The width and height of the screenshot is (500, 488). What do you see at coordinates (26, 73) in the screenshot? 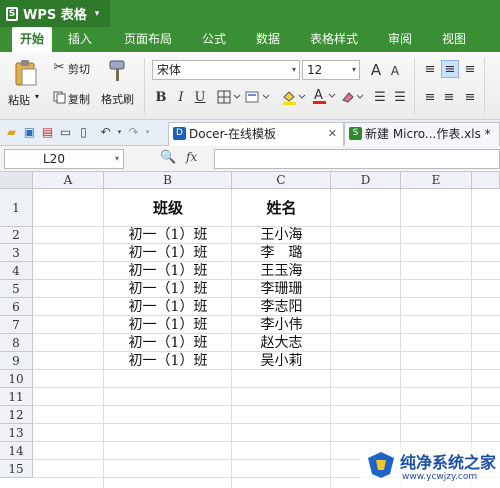
I see `paste-button` at bounding box center [26, 73].